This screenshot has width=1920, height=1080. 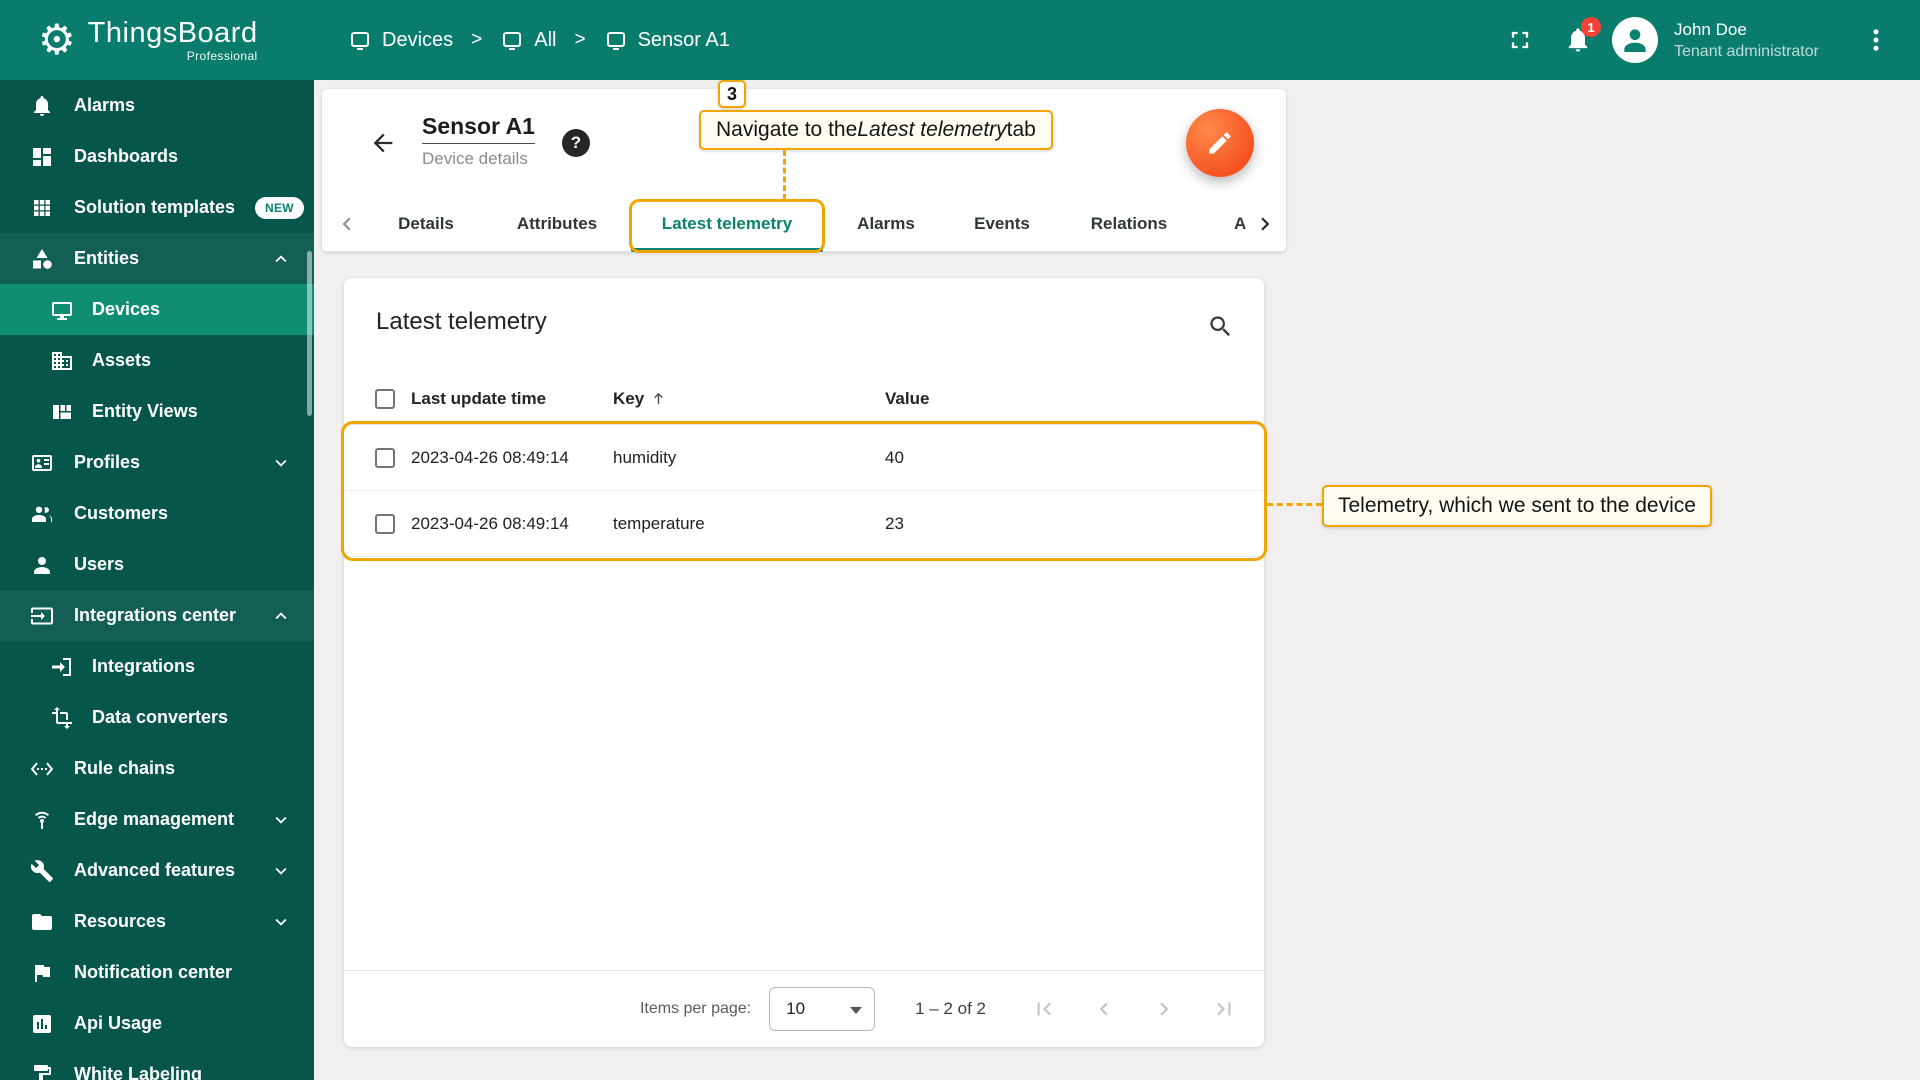 I want to click on tabs-scroll-left-button, so click(x=347, y=224).